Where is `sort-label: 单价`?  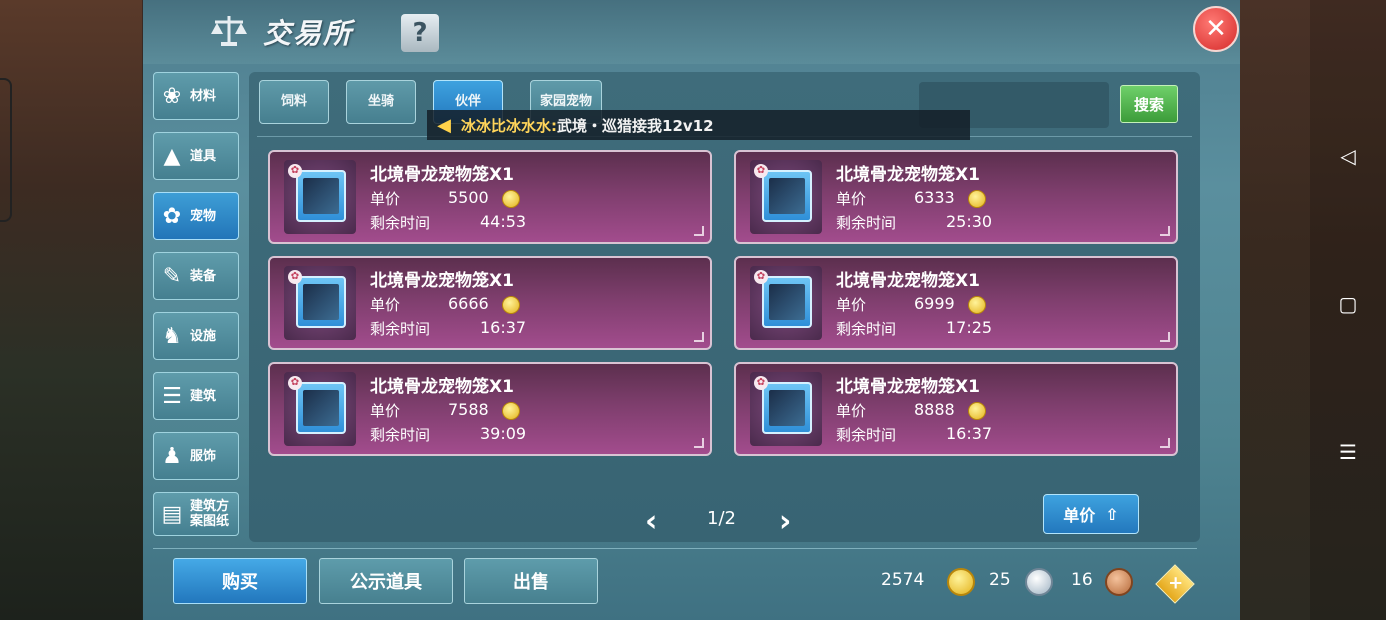 sort-label: 单价 is located at coordinates (1079, 515).